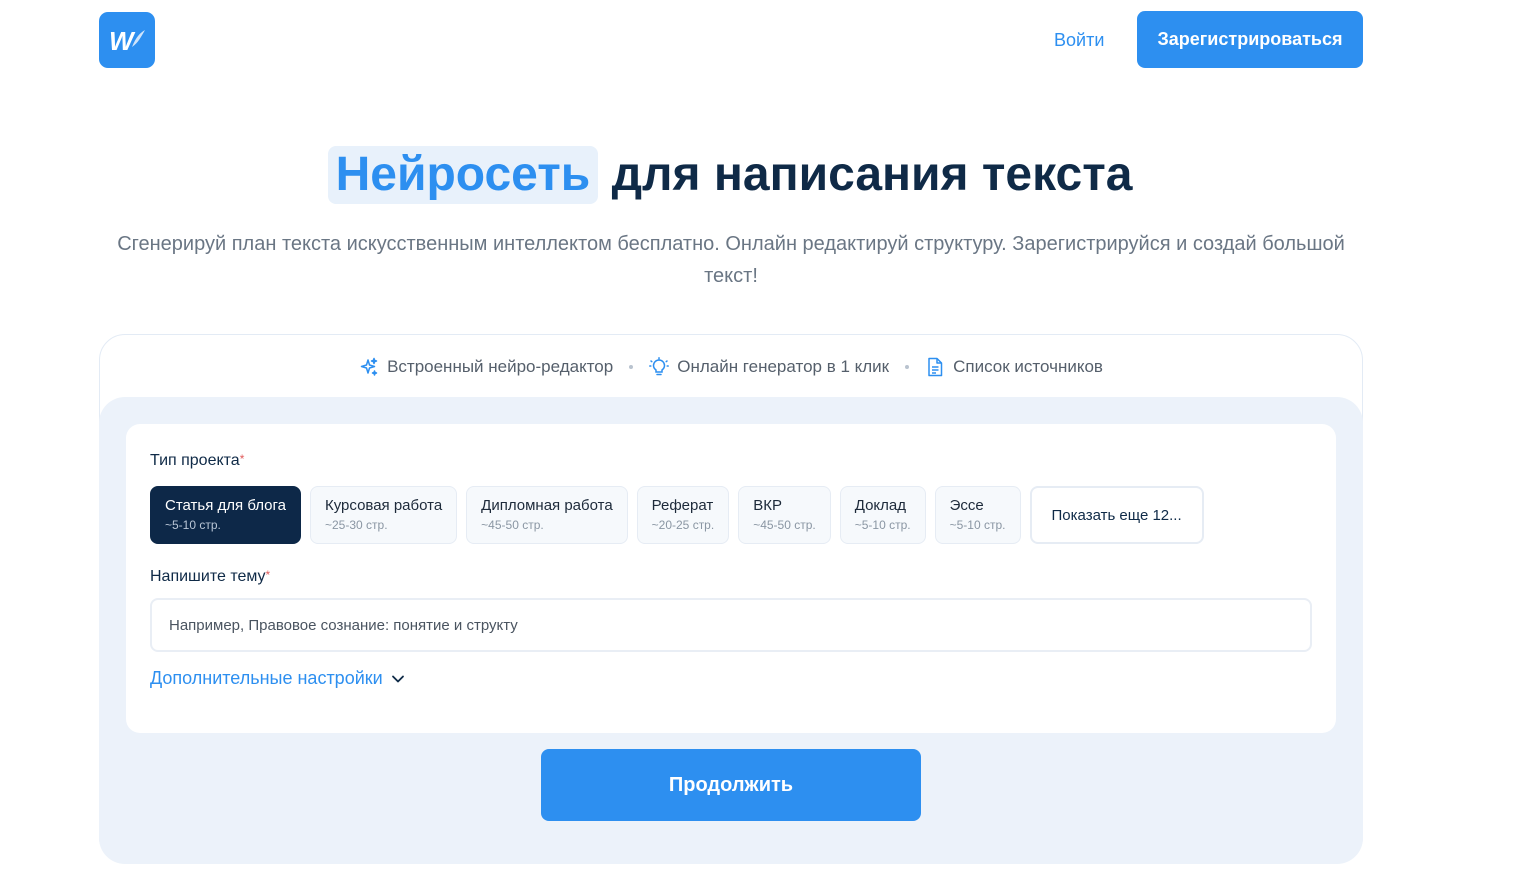  I want to click on project-type-blog-article: Статья для блога ~5-10 стр., so click(225, 515).